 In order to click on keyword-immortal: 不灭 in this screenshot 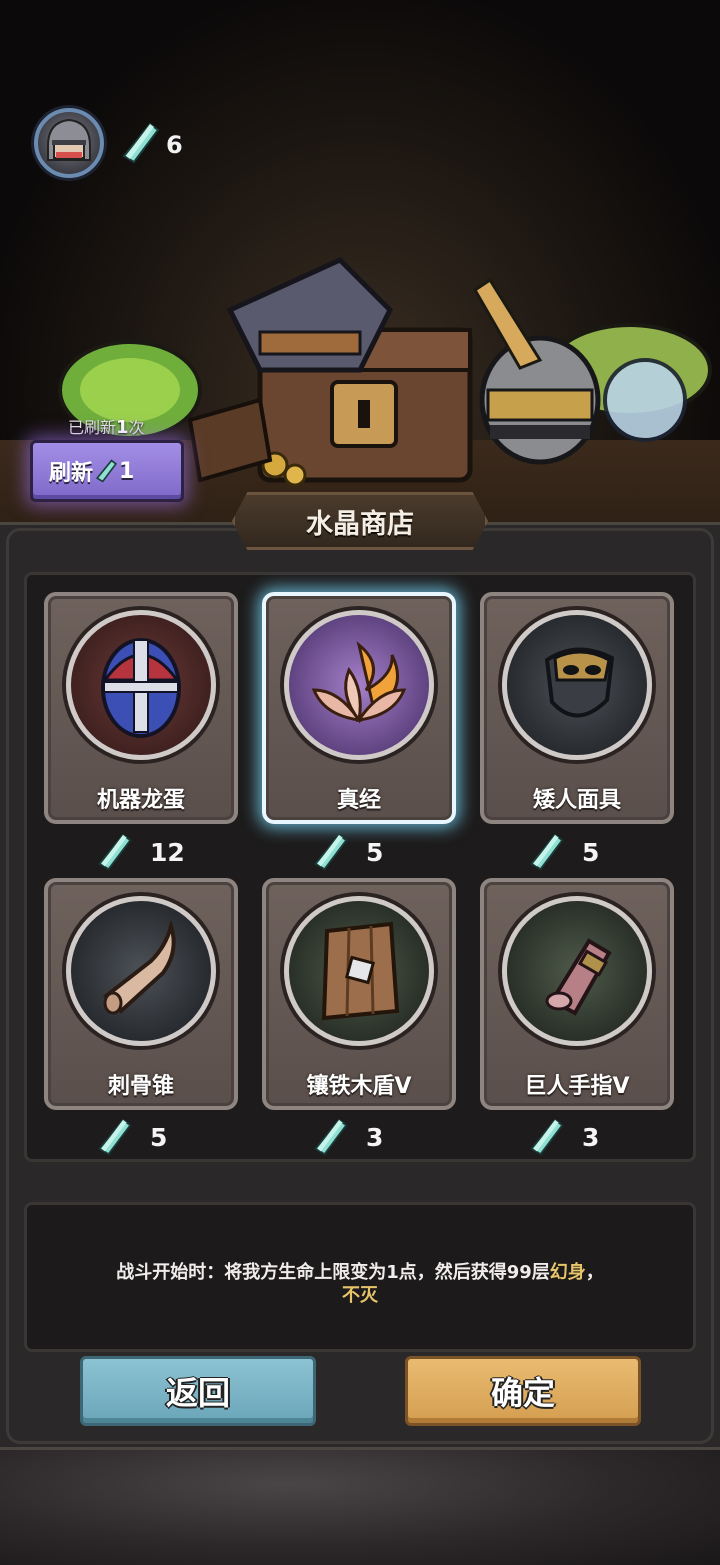, I will do `click(360, 1295)`.